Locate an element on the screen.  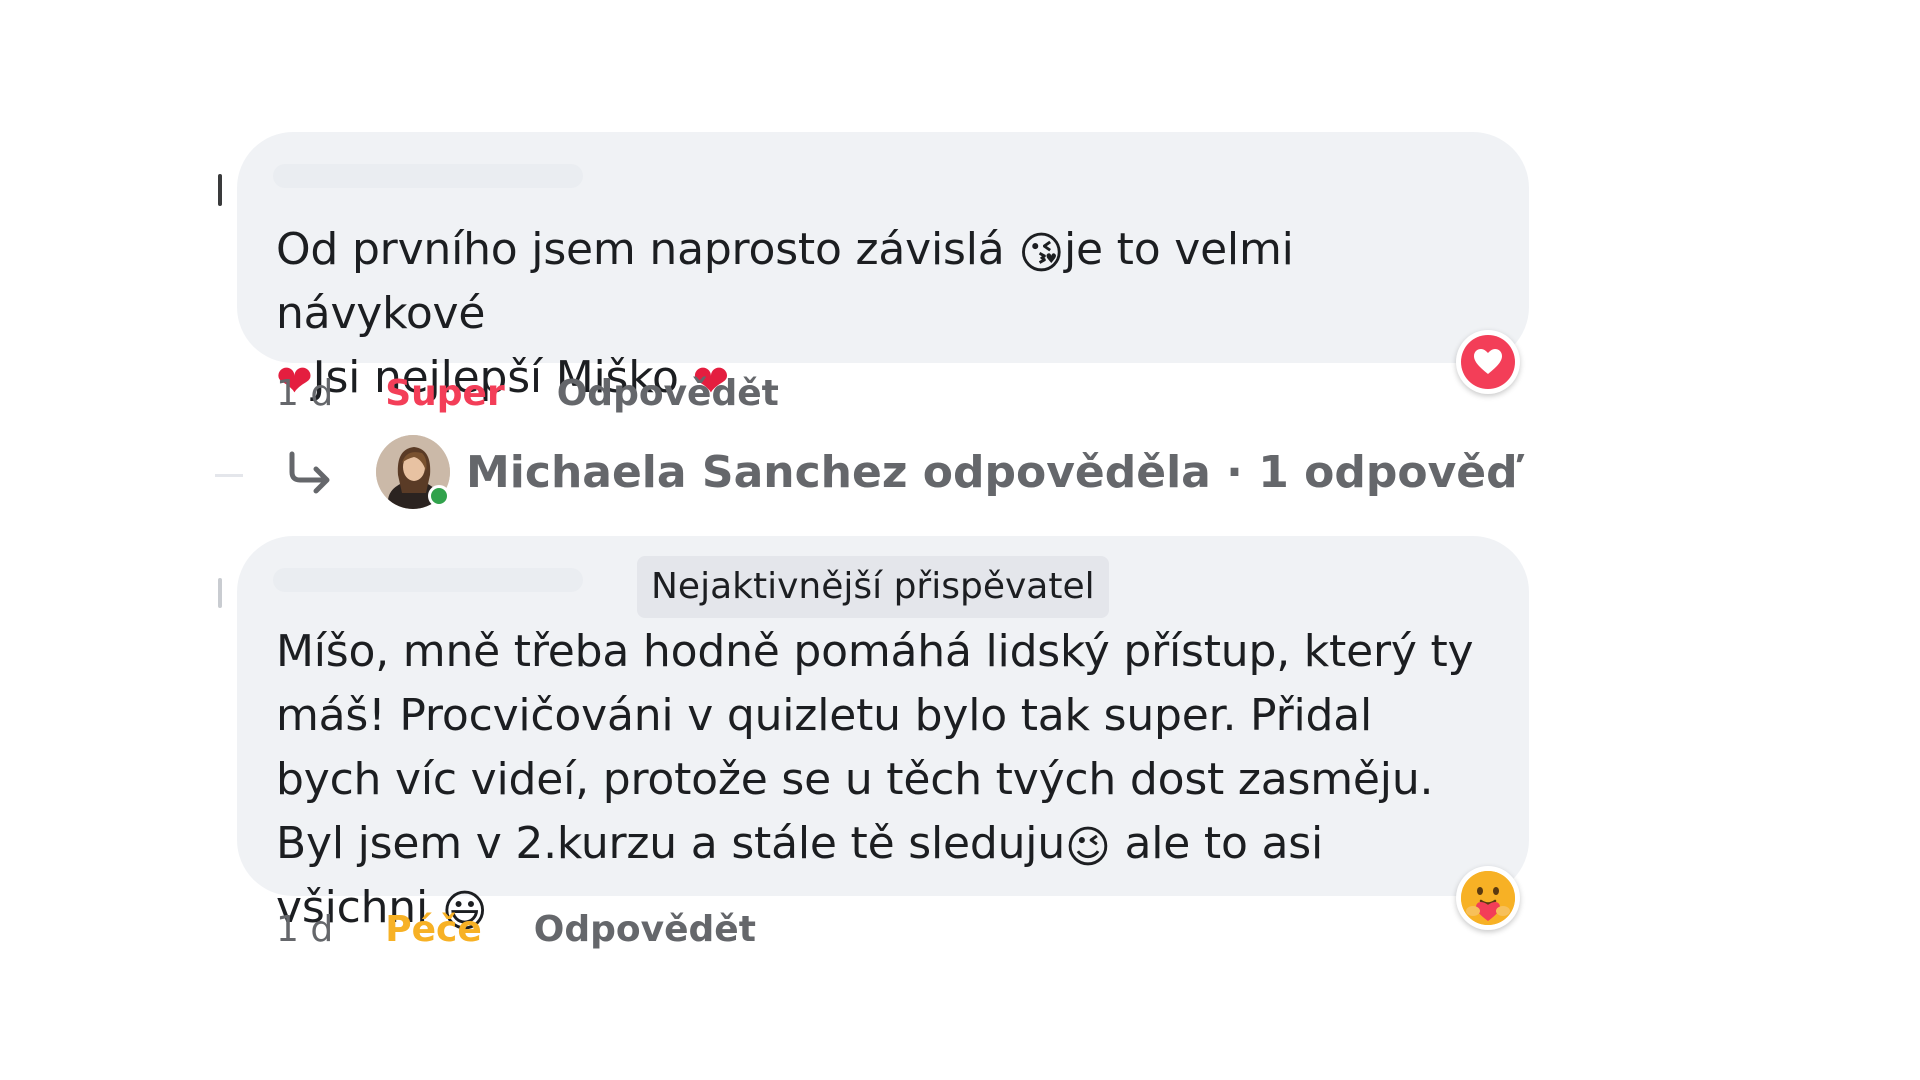
avatar is located at coordinates (413, 472).